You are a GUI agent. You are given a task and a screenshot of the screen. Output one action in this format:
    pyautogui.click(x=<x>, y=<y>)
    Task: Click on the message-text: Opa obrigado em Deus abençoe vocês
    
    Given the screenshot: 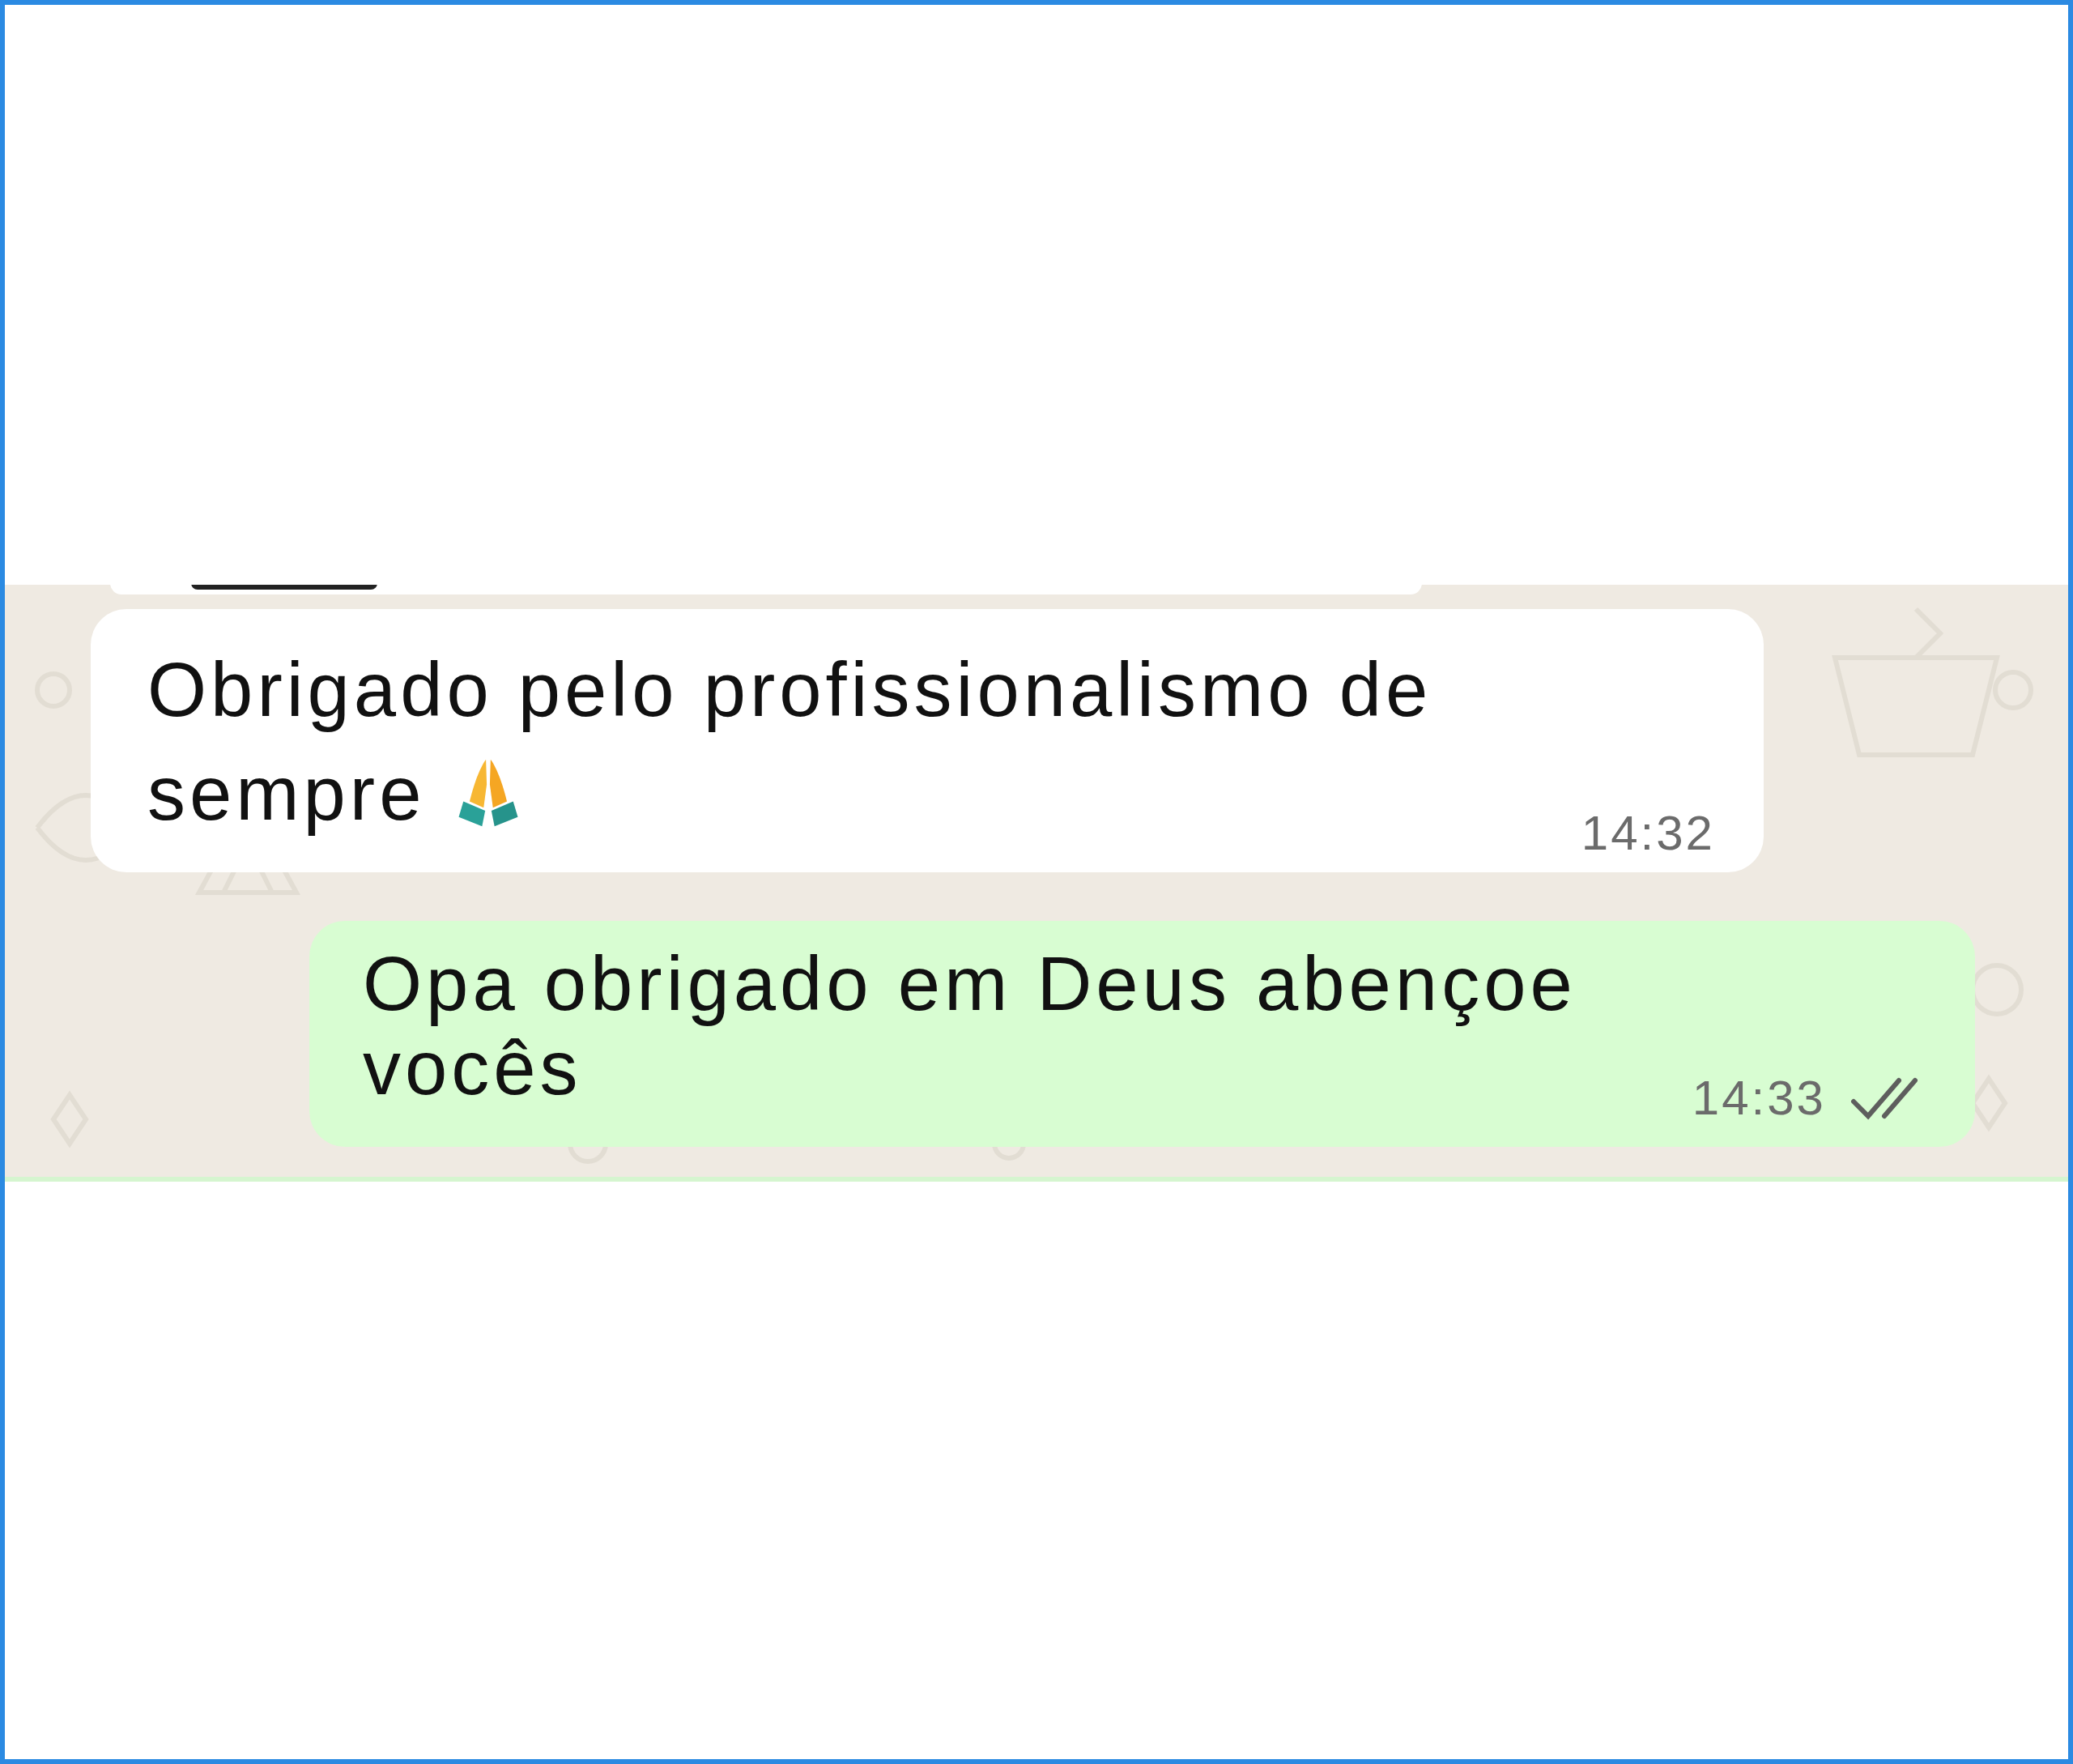 What is the action you would take?
    pyautogui.click(x=970, y=1025)
    